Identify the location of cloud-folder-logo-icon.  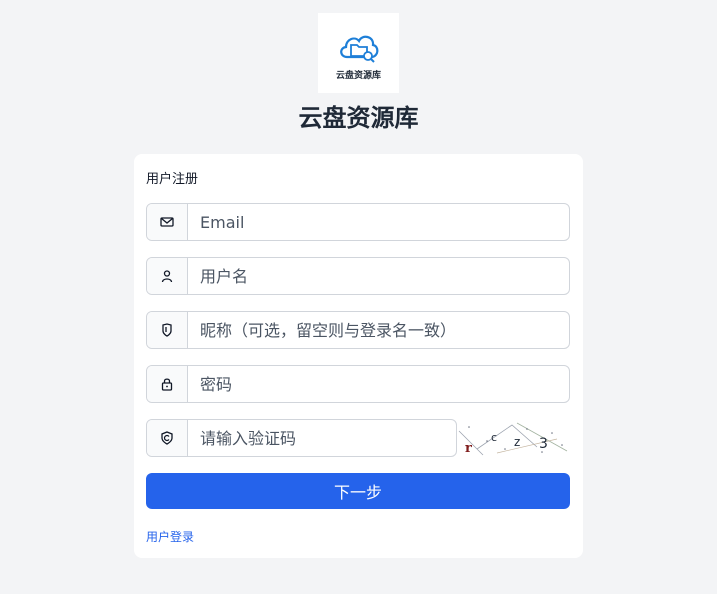
(358, 49).